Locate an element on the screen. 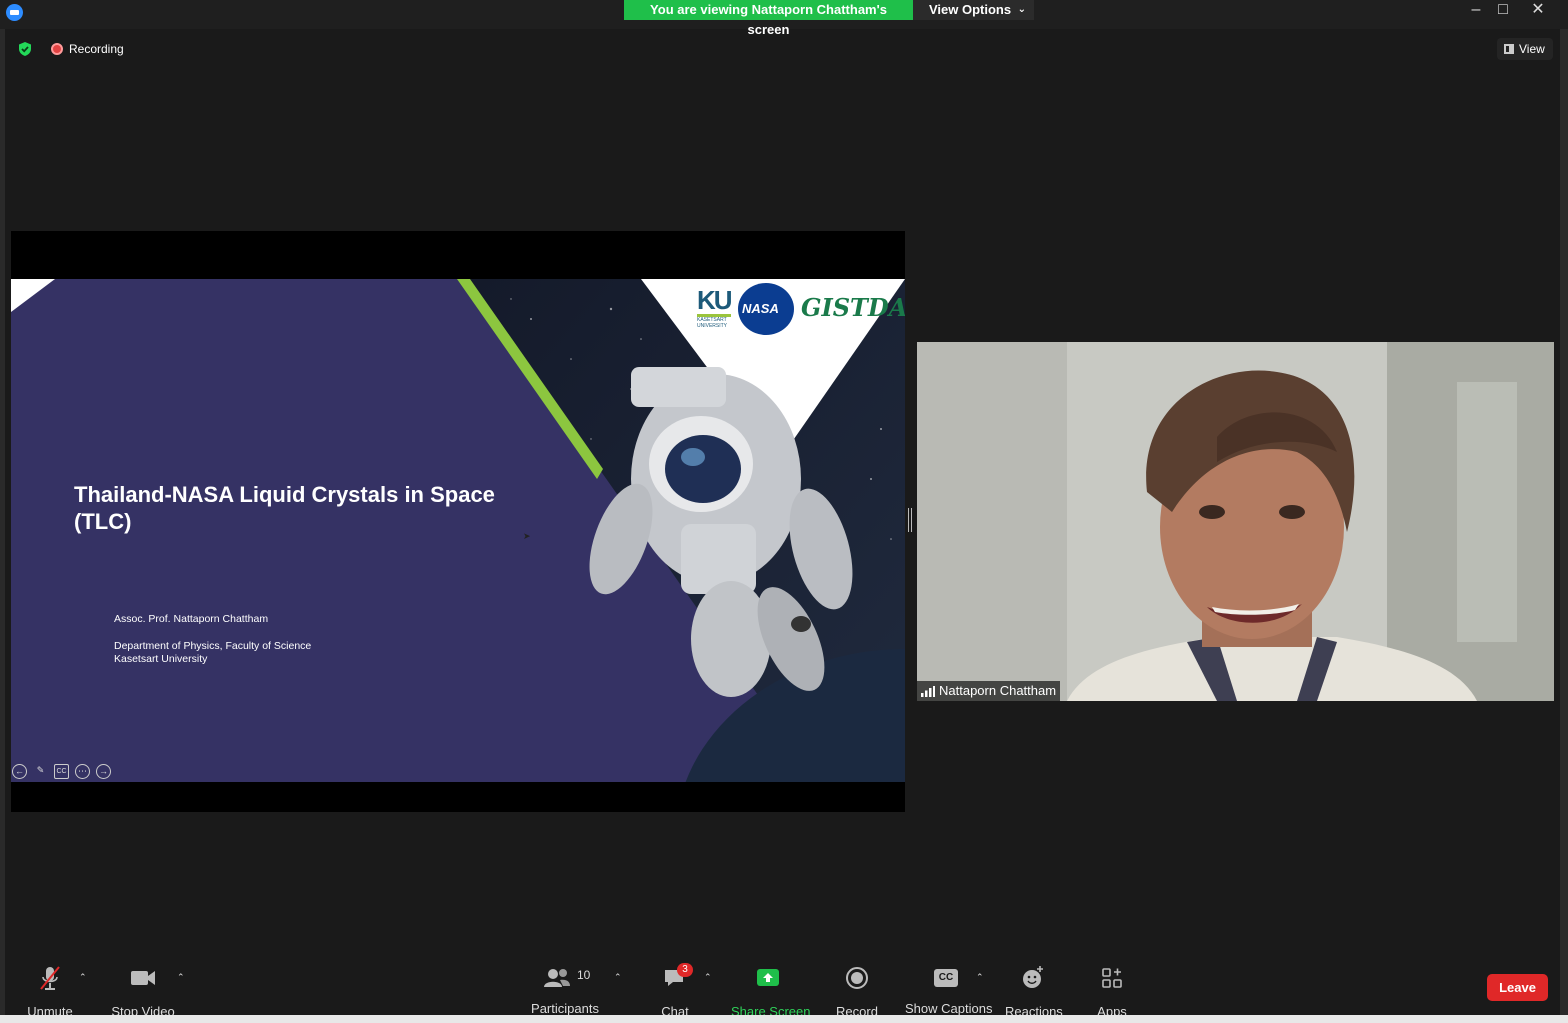  record-button: Record is located at coordinates (857, 992).